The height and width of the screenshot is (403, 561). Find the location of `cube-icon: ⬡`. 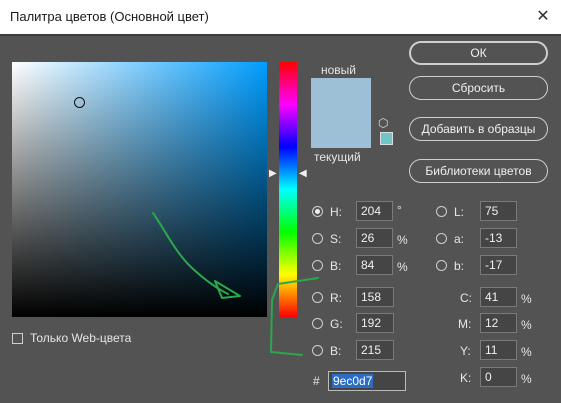

cube-icon: ⬡ is located at coordinates (383, 123).